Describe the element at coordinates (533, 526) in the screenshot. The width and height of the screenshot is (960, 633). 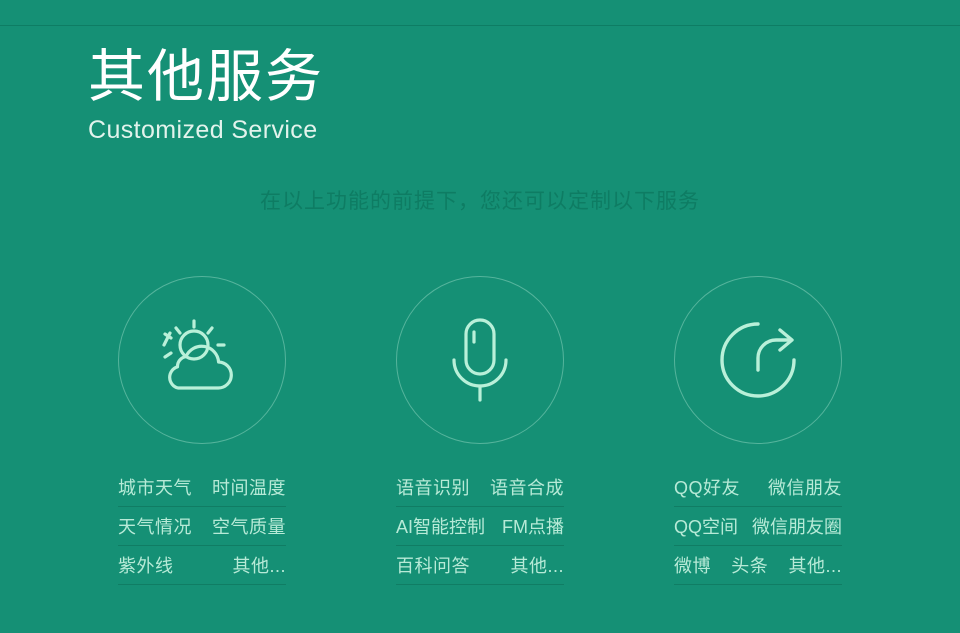
I see `option-label: FM点播` at that location.